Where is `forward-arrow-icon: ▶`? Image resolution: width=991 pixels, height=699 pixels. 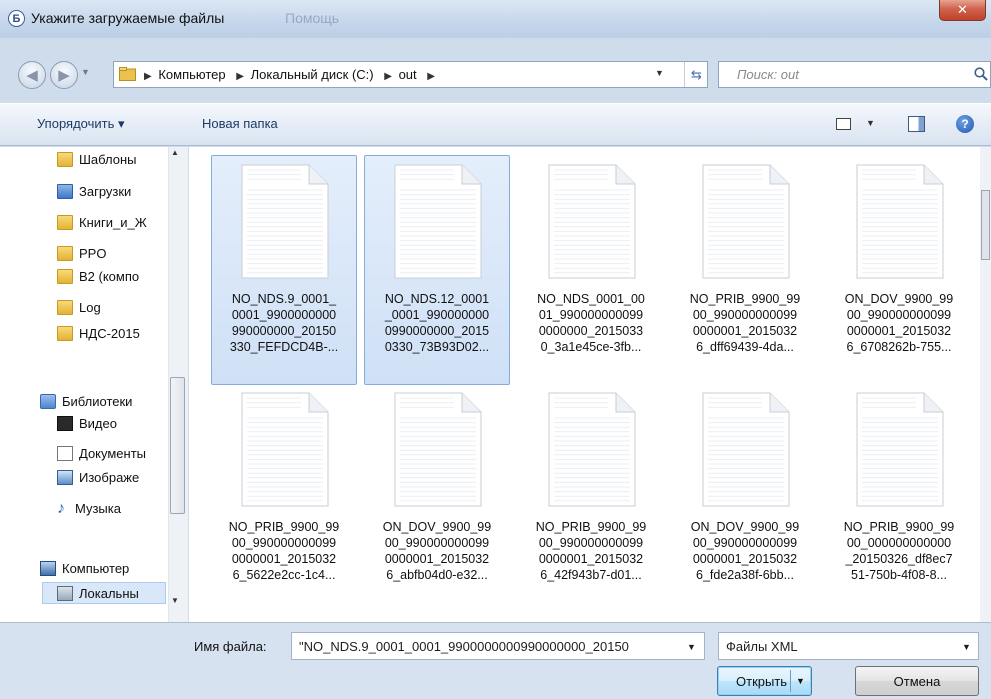 forward-arrow-icon: ▶ is located at coordinates (64, 75).